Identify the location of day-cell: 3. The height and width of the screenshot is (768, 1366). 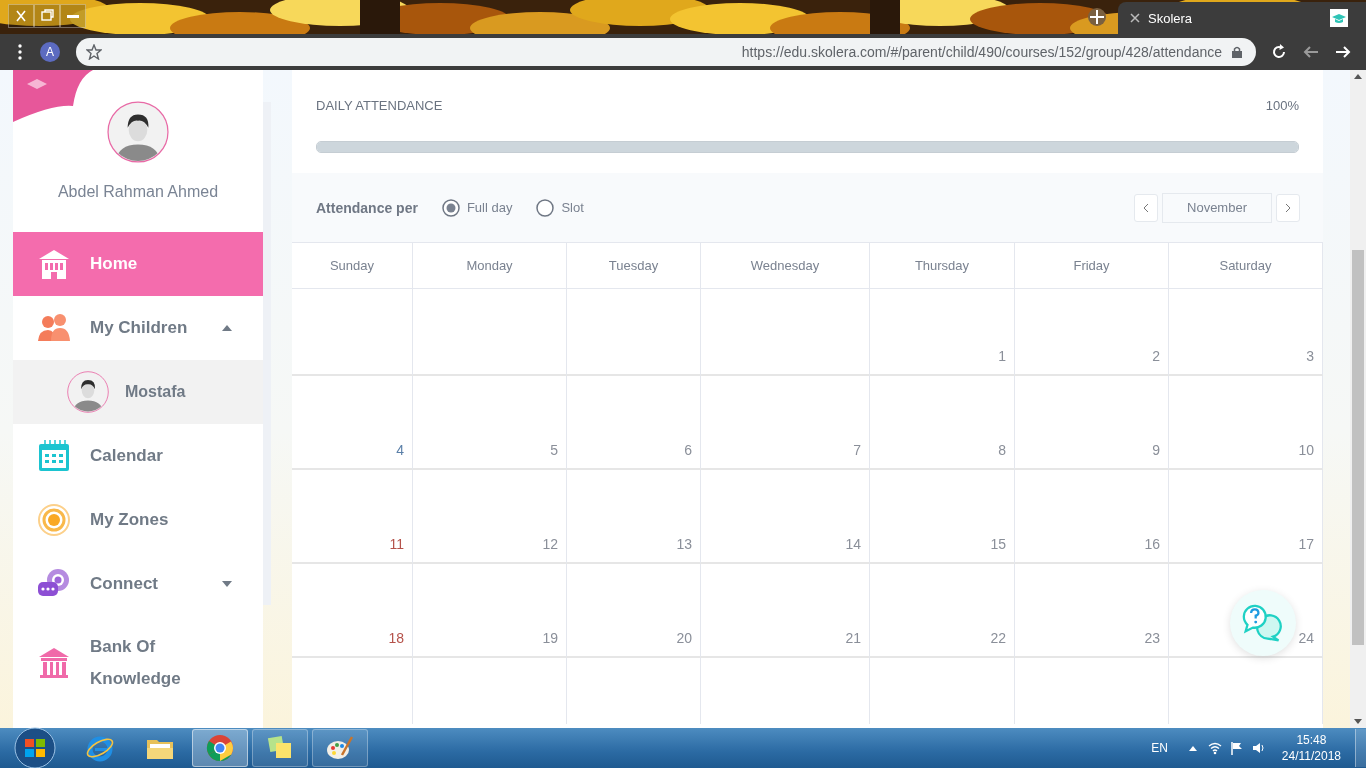
(1246, 332).